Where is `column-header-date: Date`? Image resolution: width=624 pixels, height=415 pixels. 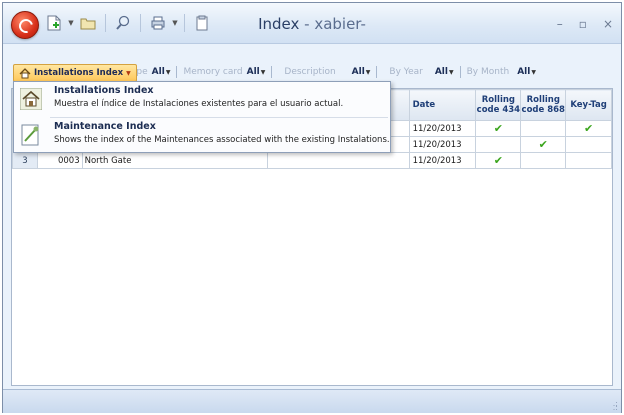
column-header-date: Date is located at coordinates (442, 105).